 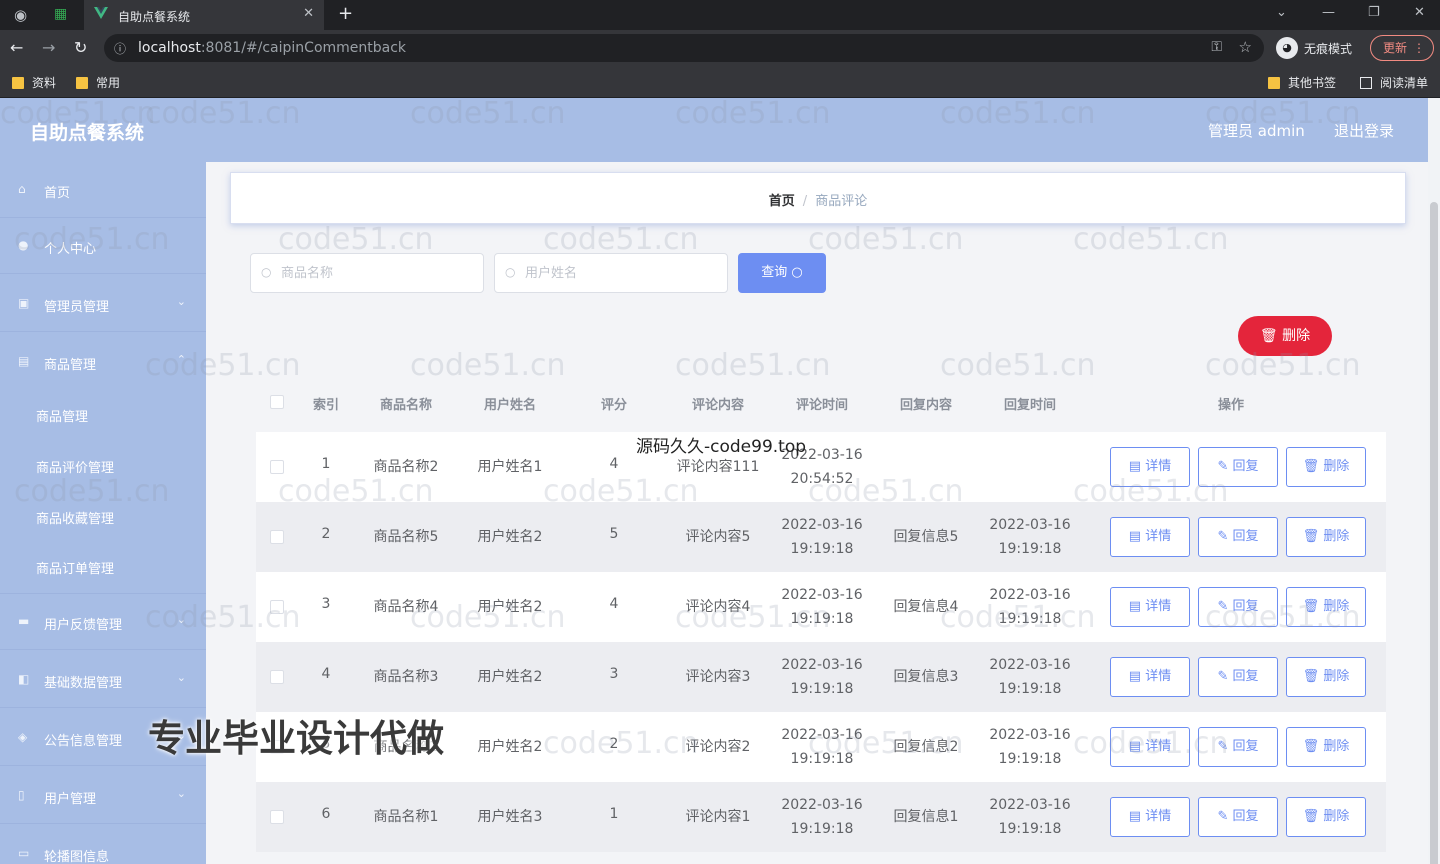 What do you see at coordinates (16, 47) in the screenshot?
I see `back-icon: ←` at bounding box center [16, 47].